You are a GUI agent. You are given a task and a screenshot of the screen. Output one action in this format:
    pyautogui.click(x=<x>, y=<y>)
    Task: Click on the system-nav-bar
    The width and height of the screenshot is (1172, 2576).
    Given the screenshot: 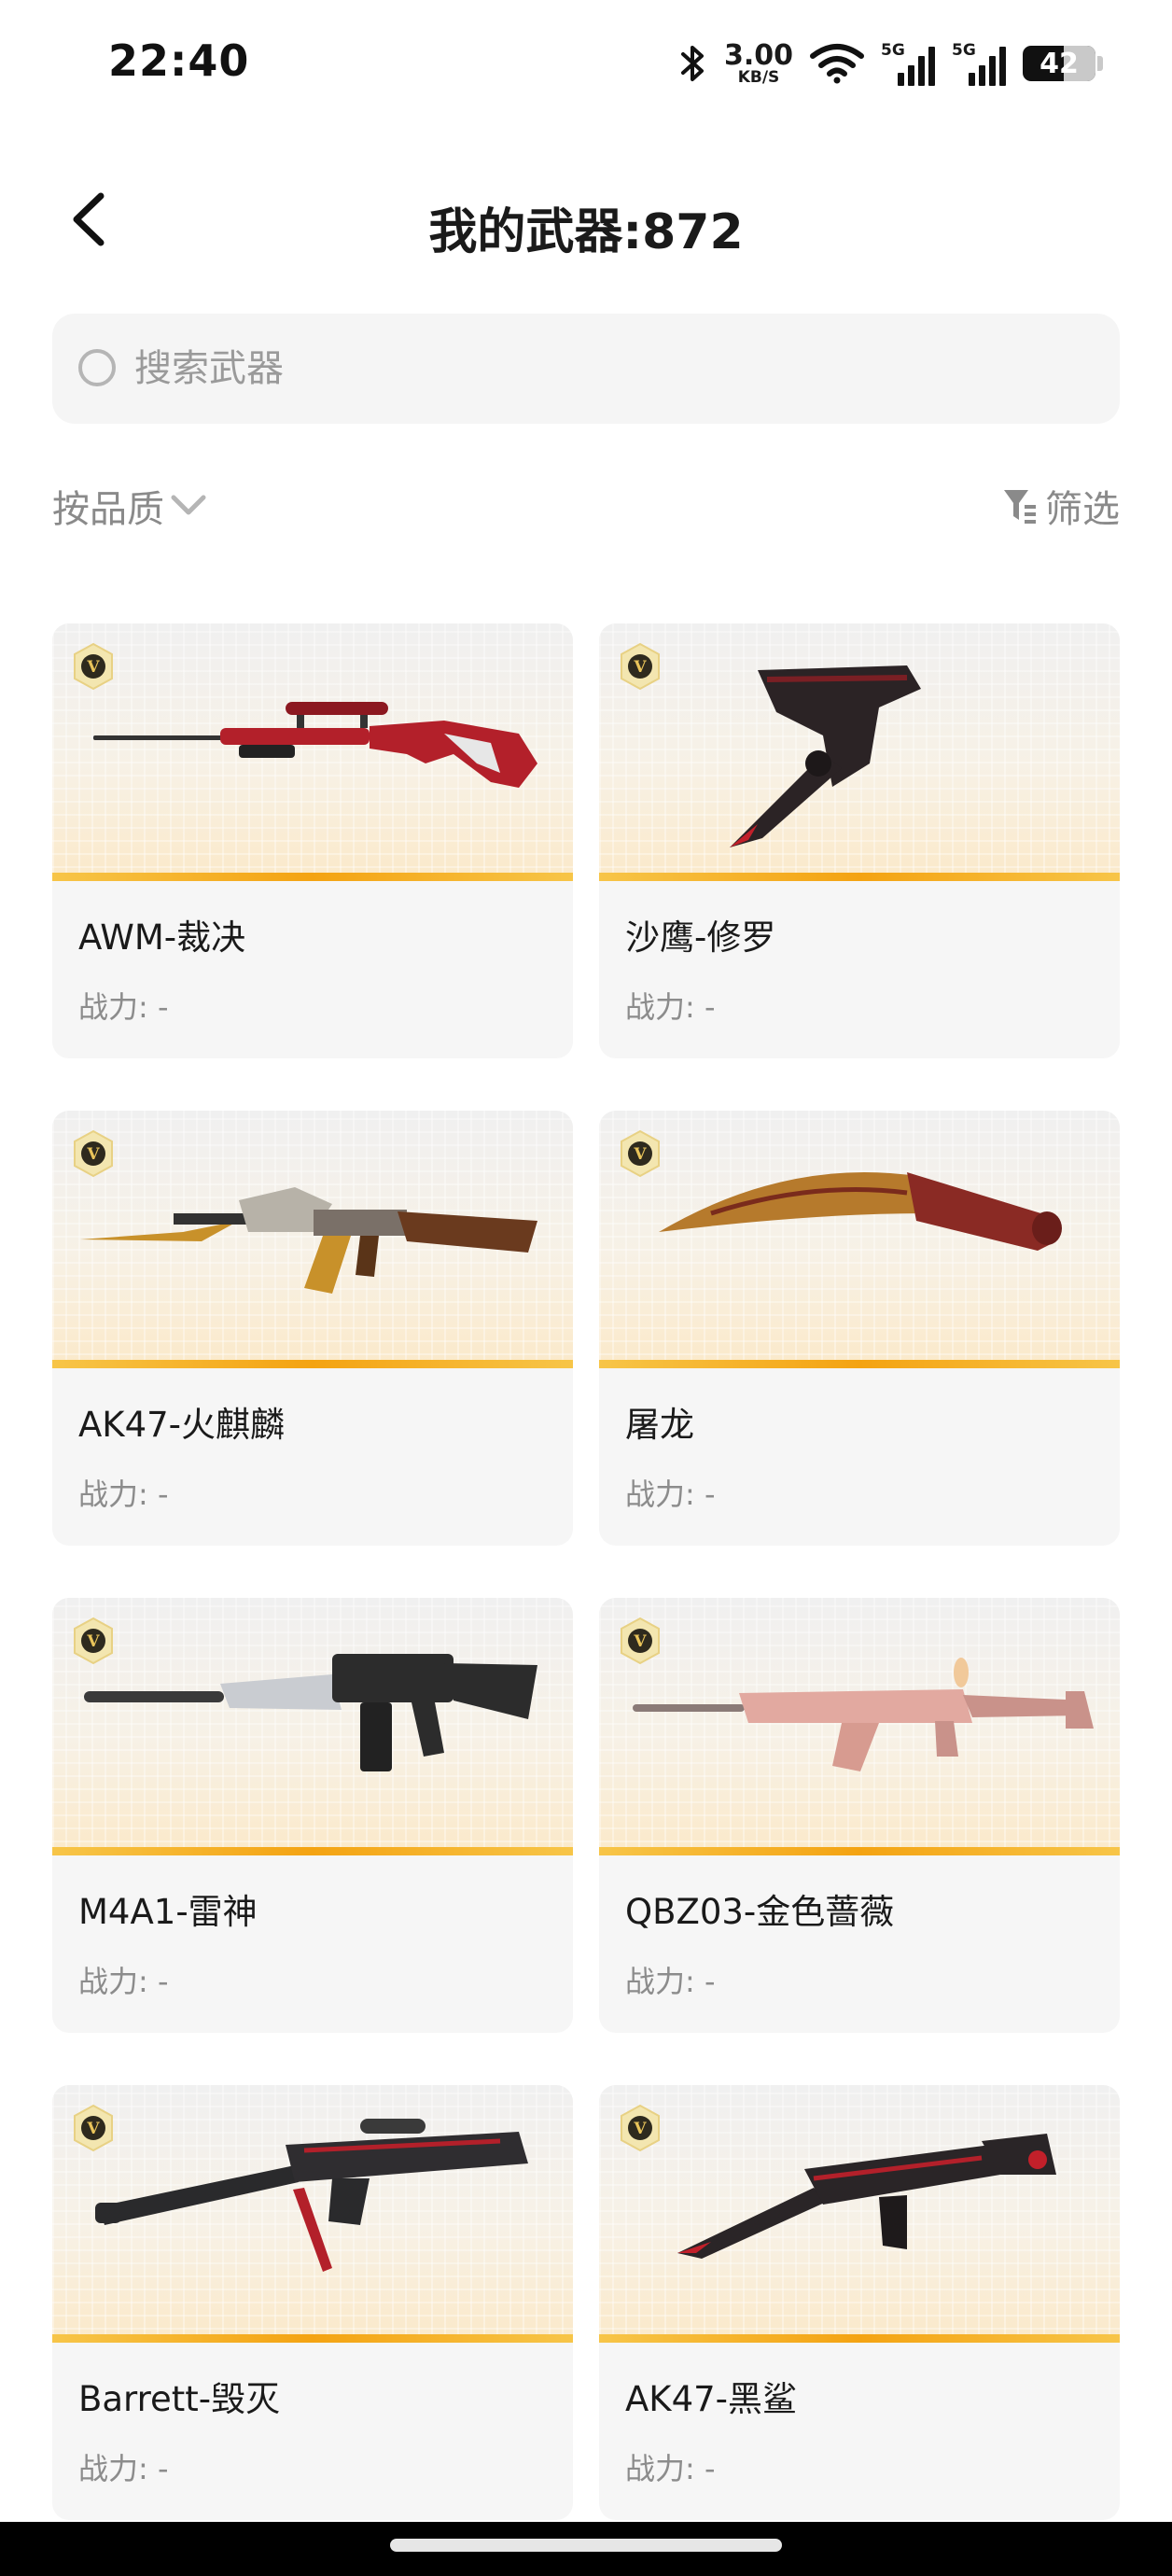 What is the action you would take?
    pyautogui.click(x=586, y=2549)
    